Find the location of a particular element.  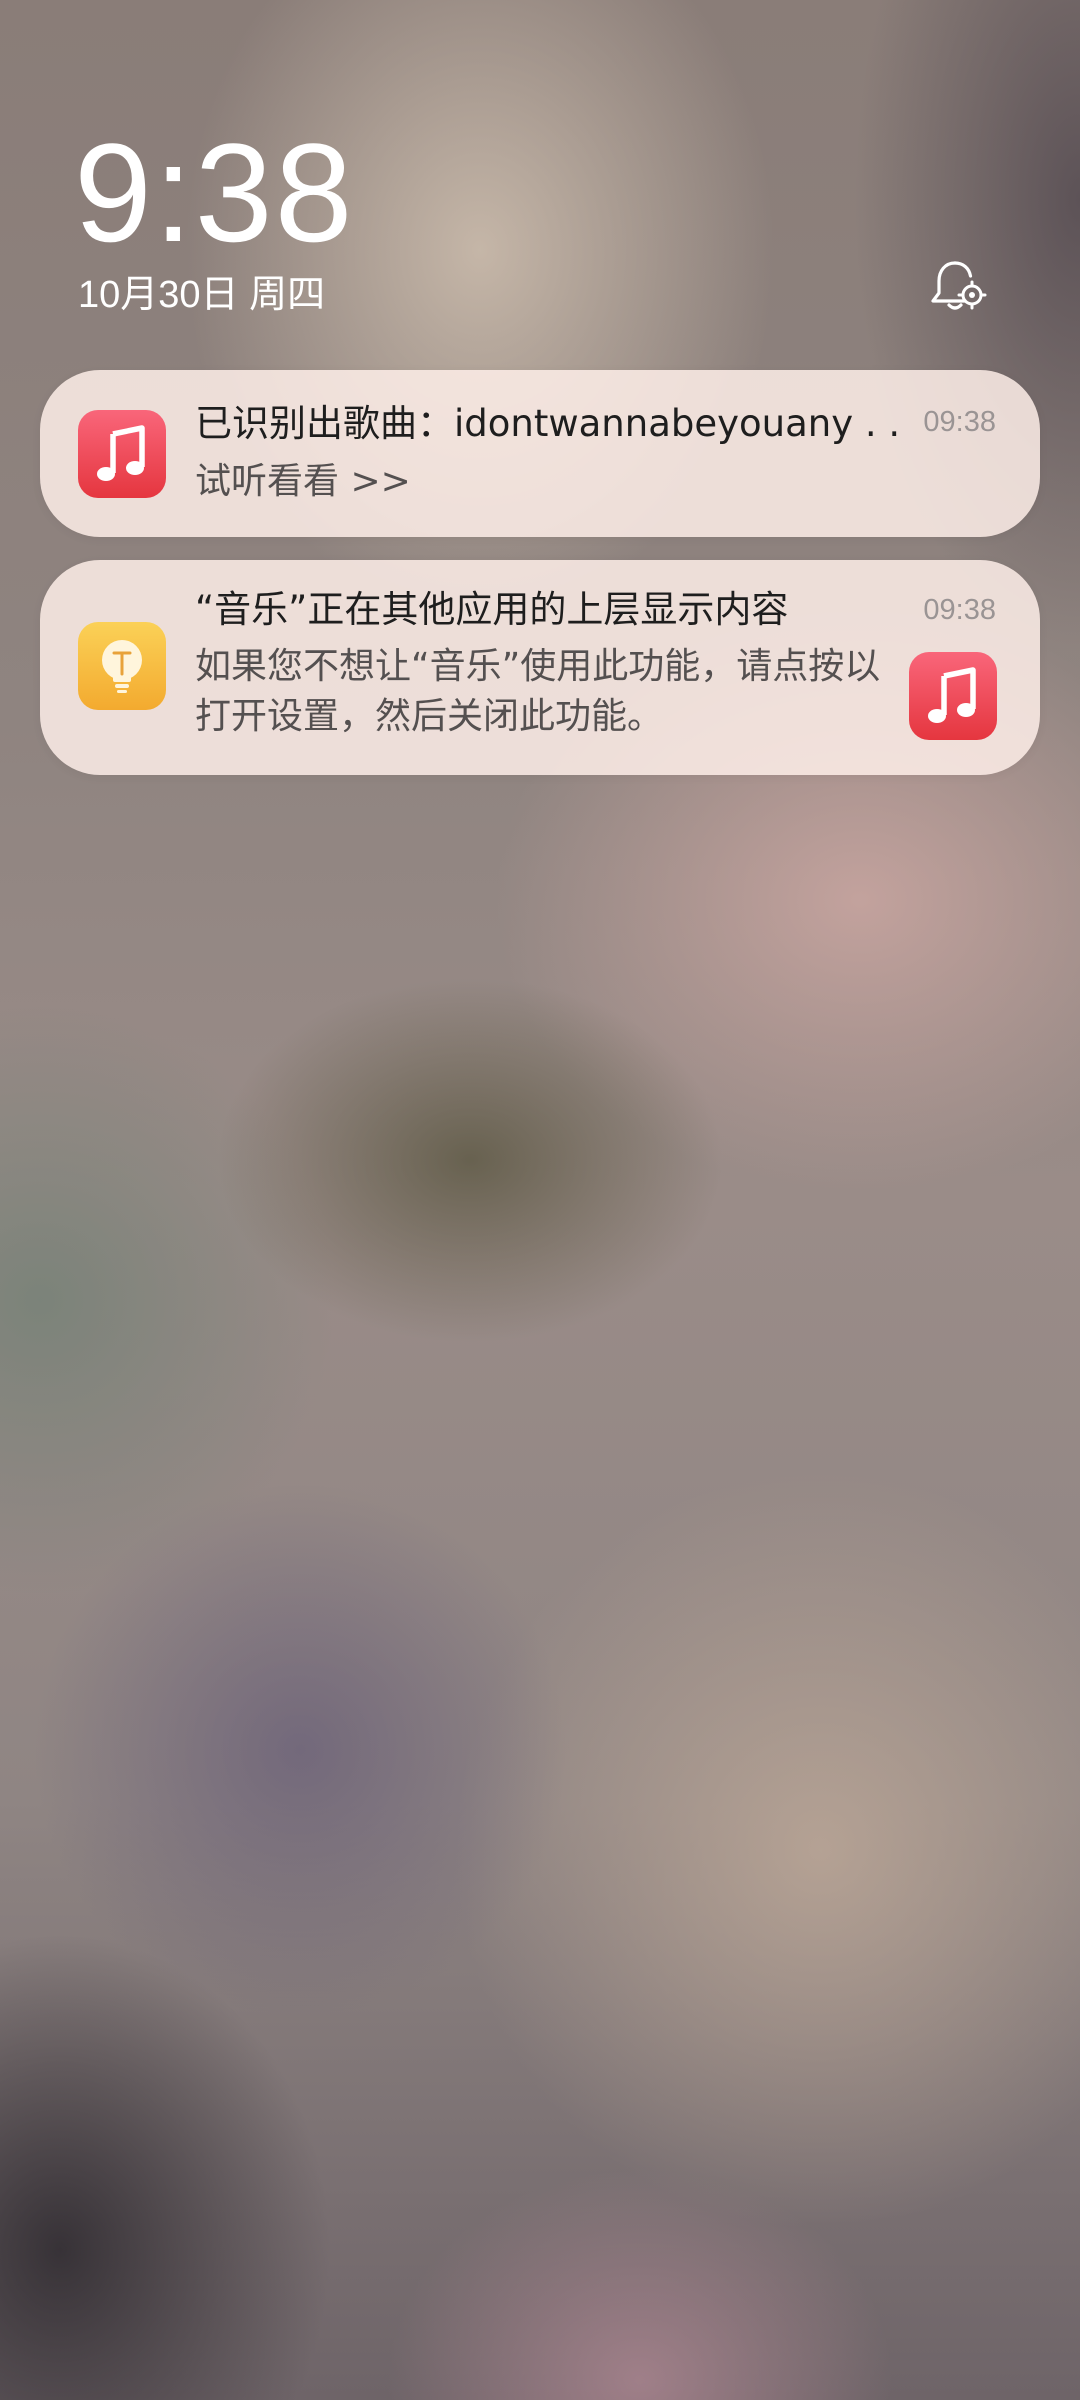

notification-body: 如果您不想让“音乐”使用此功能，请点按以打开设置，然后关闭此功能。 is located at coordinates (538, 691).